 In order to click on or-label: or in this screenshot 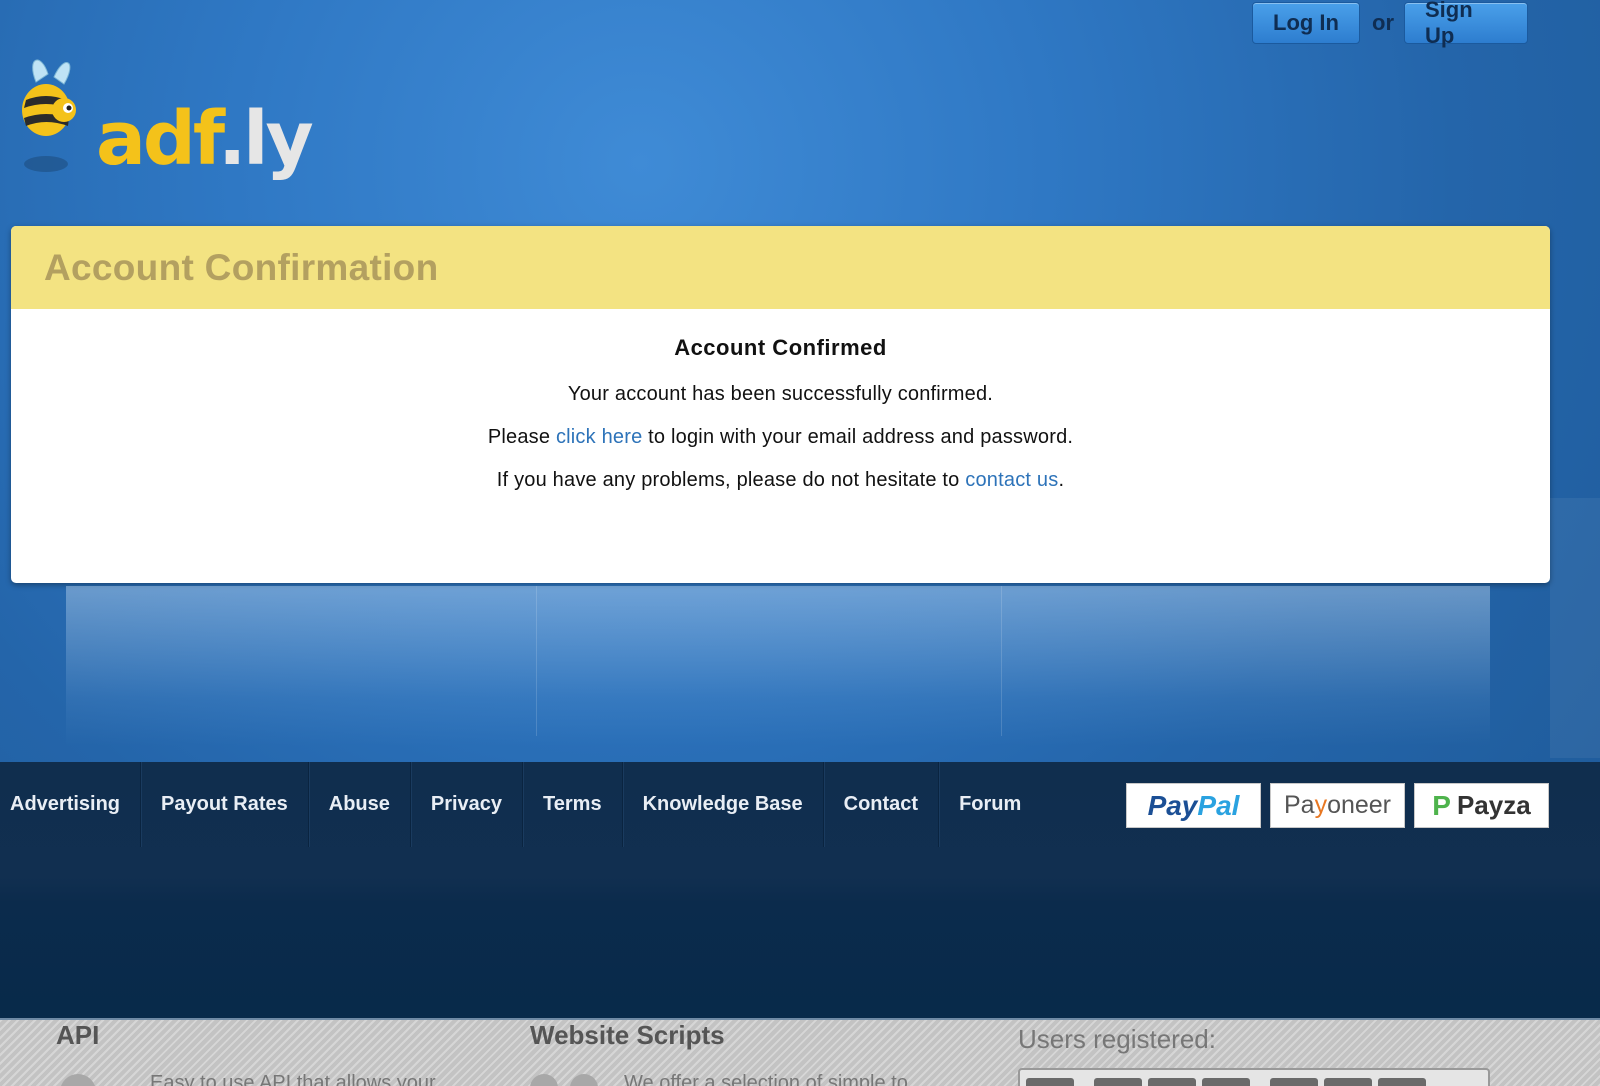, I will do `click(1383, 22)`.